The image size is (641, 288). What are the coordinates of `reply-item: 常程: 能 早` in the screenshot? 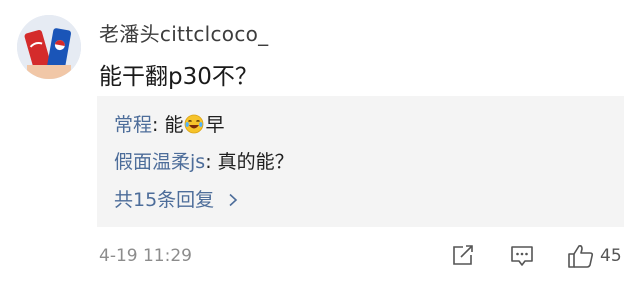 It's located at (169, 124).